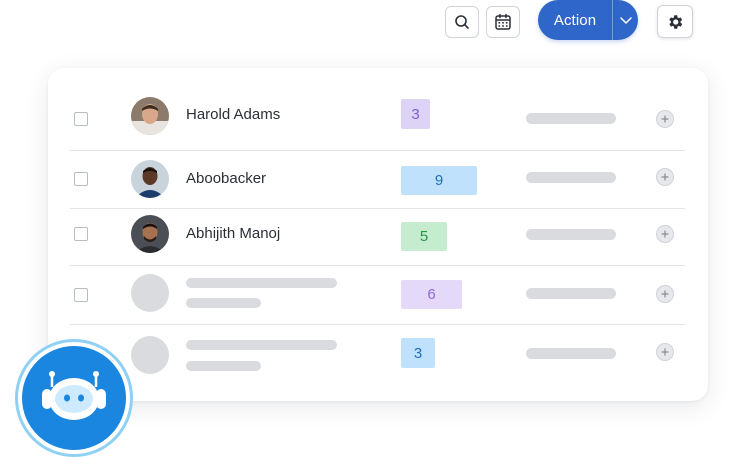 This screenshot has width=756, height=457. I want to click on count-badge-value: 6, so click(431, 294).